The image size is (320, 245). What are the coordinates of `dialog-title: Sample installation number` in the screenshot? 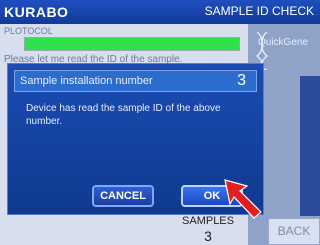 It's located at (86, 81).